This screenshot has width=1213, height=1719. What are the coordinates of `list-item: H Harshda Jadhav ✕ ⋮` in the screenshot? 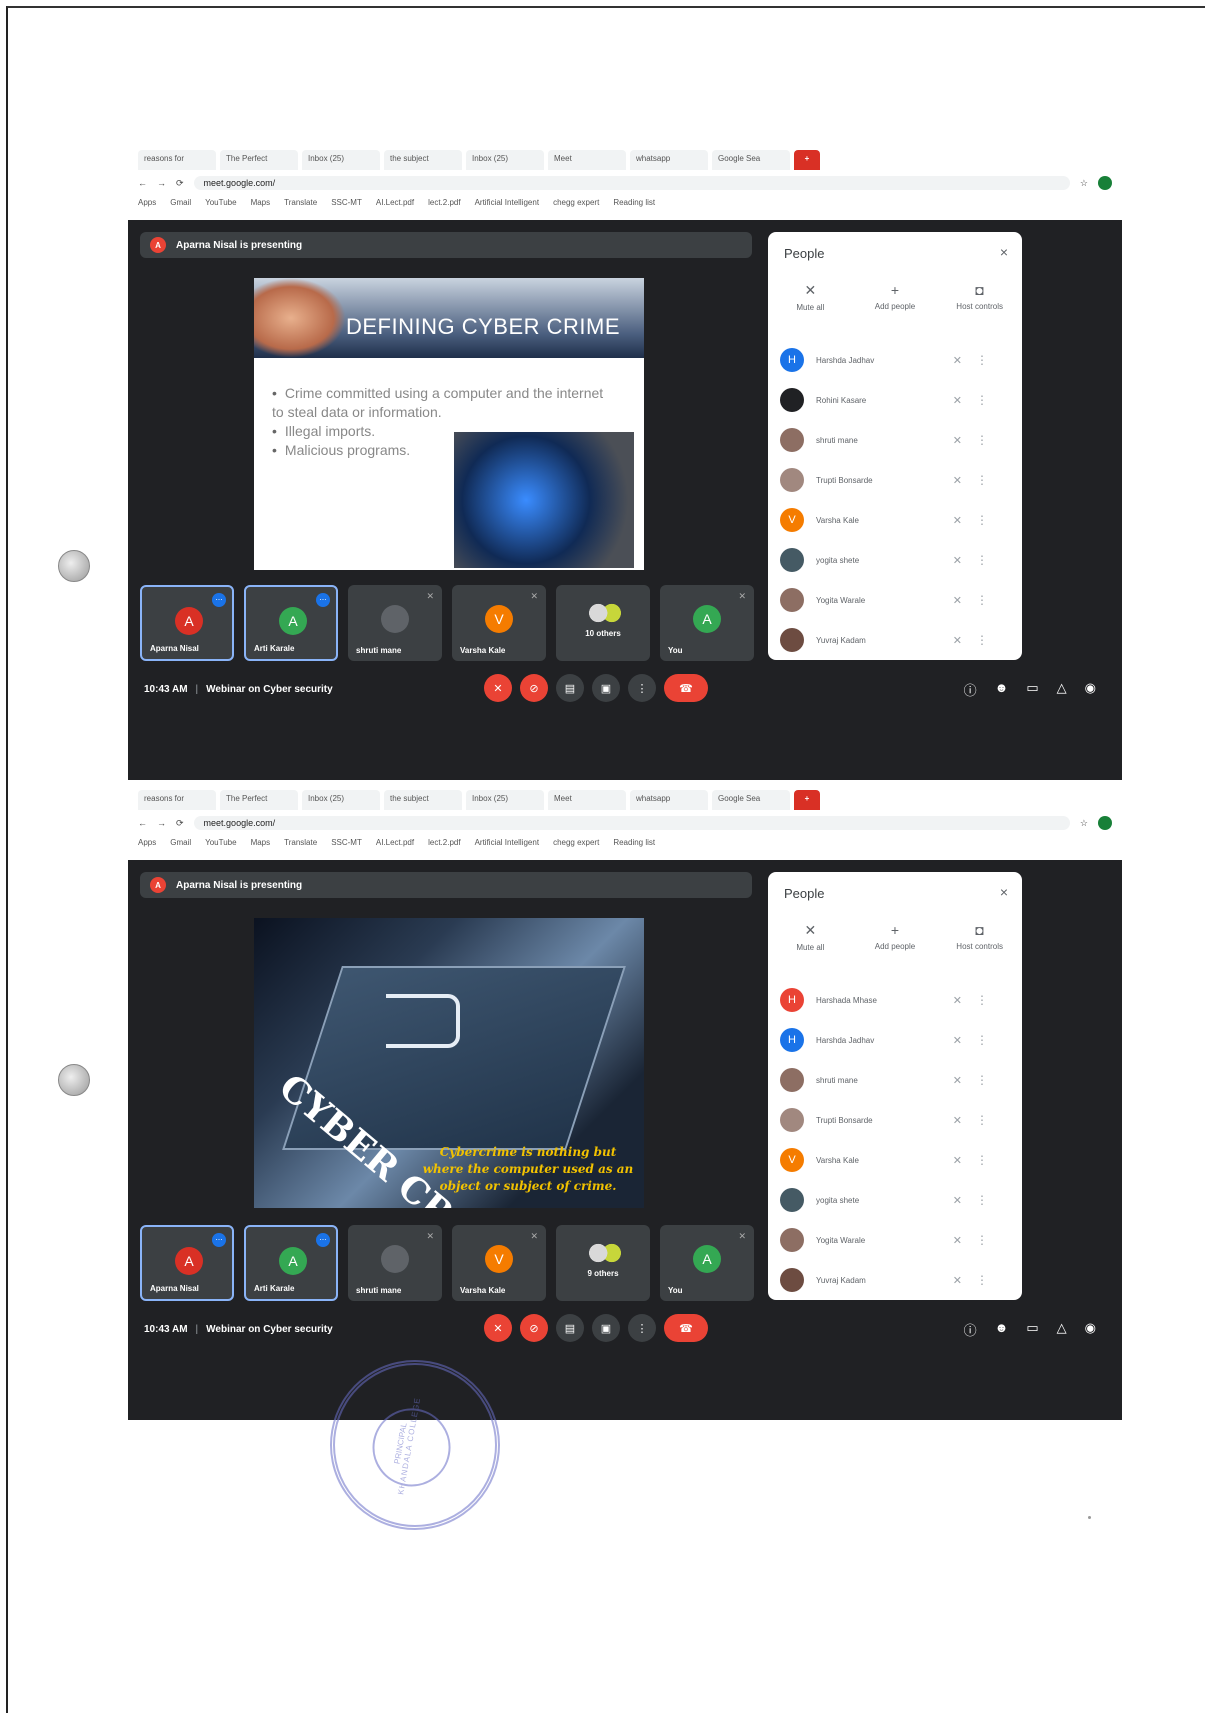 It's located at (895, 1040).